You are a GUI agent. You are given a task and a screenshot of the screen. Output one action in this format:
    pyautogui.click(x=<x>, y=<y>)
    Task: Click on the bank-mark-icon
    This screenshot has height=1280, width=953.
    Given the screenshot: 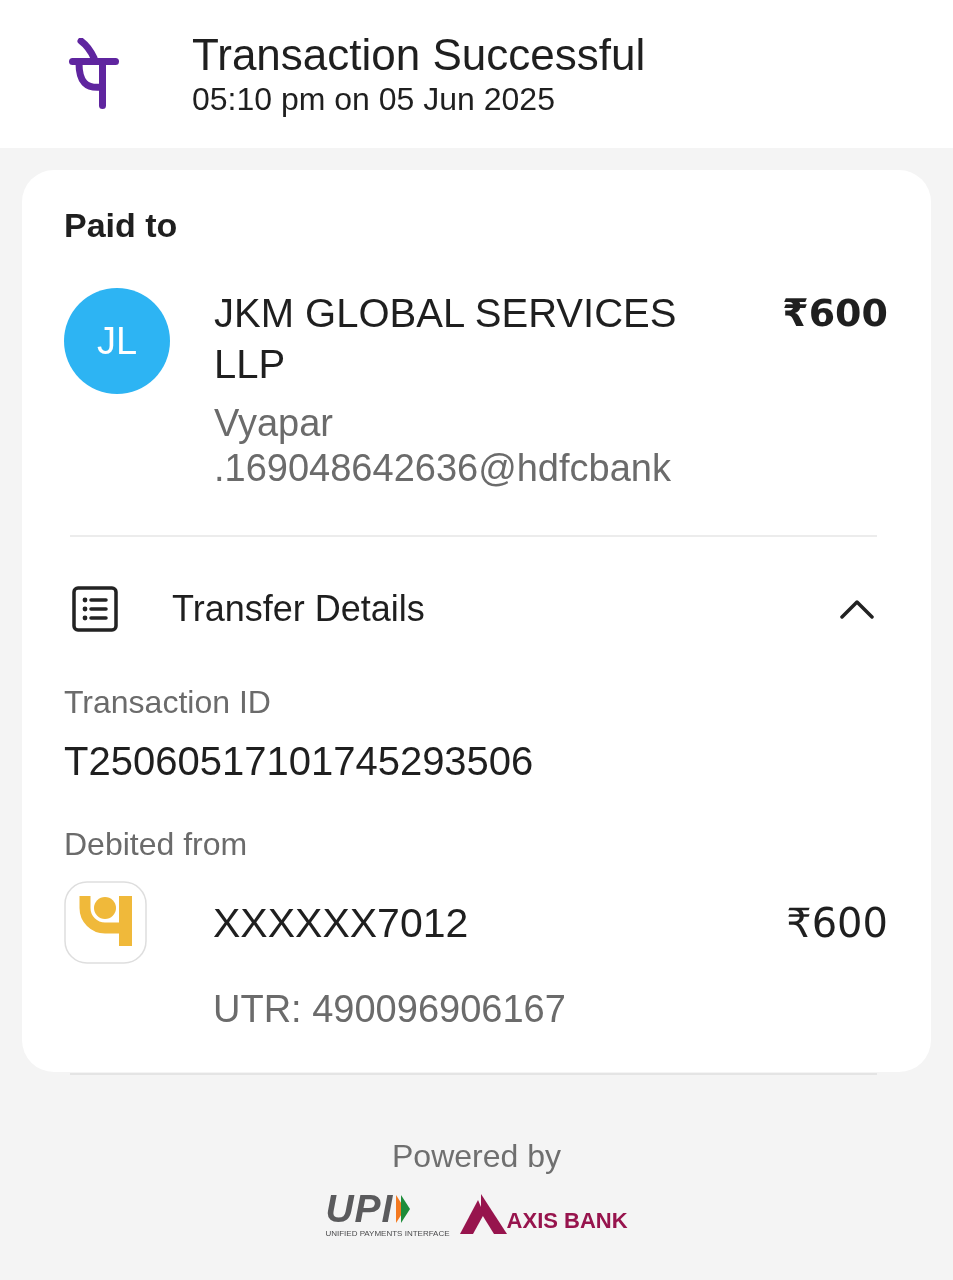 What is the action you would take?
    pyautogui.click(x=483, y=1214)
    